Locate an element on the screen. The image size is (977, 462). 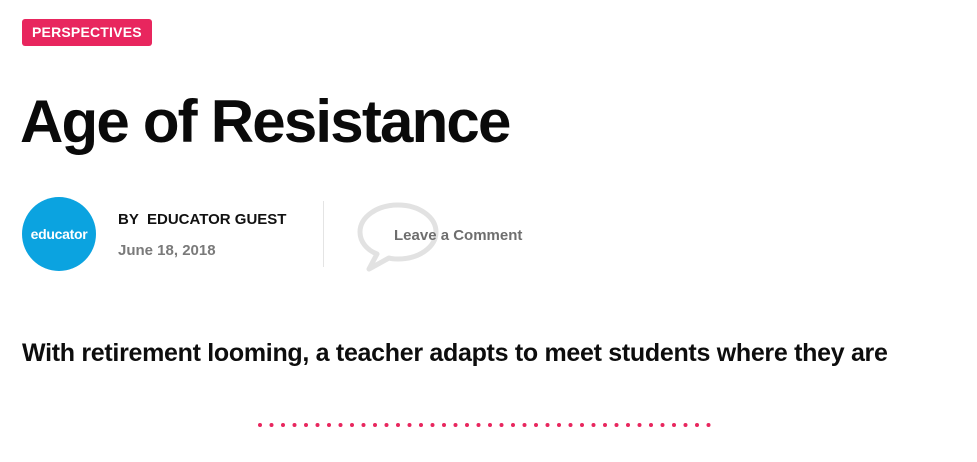
dotted-divider is located at coordinates (484, 425).